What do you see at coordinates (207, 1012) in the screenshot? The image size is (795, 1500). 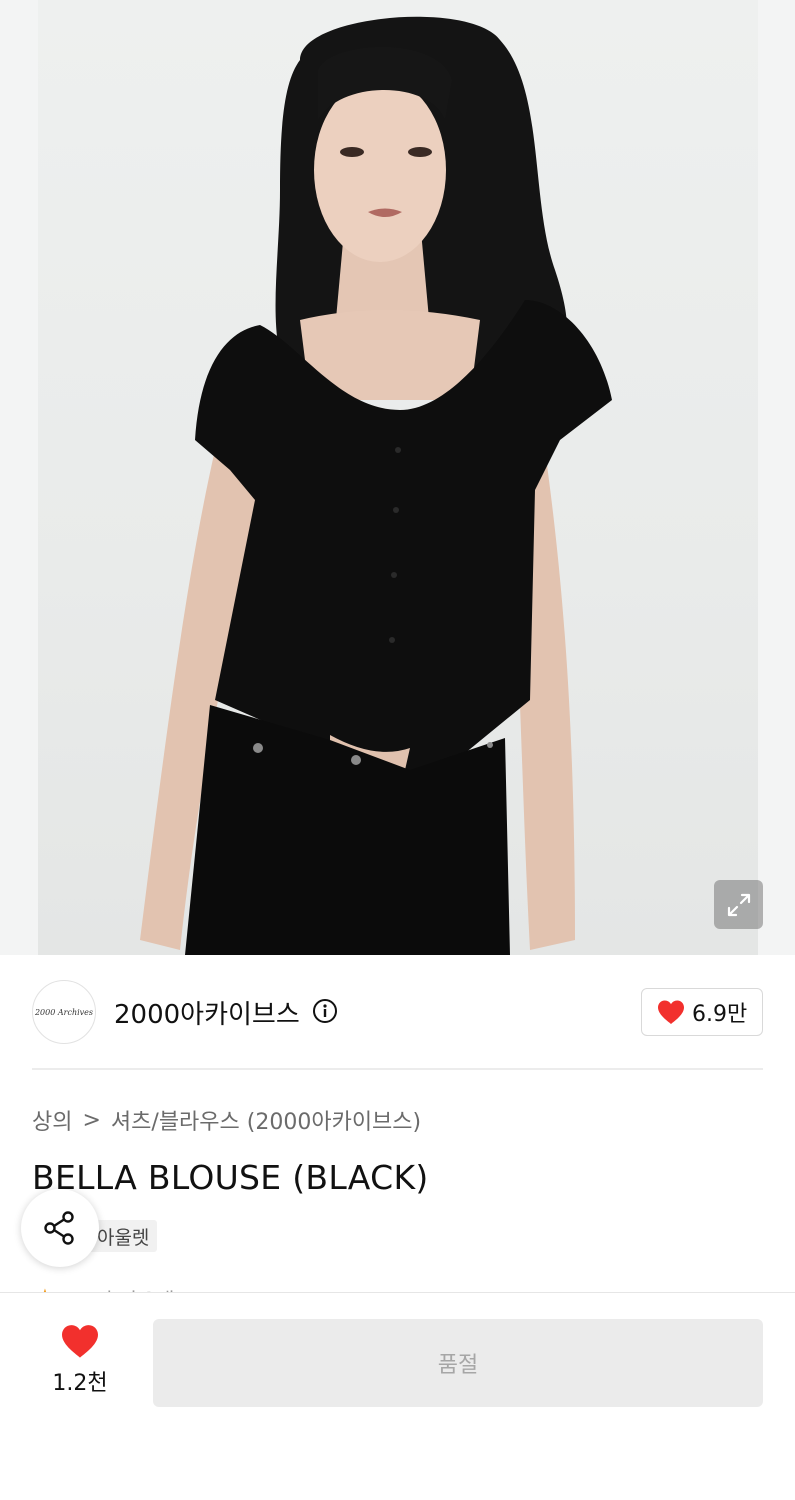 I see `brand-name: 2000아카이브스` at bounding box center [207, 1012].